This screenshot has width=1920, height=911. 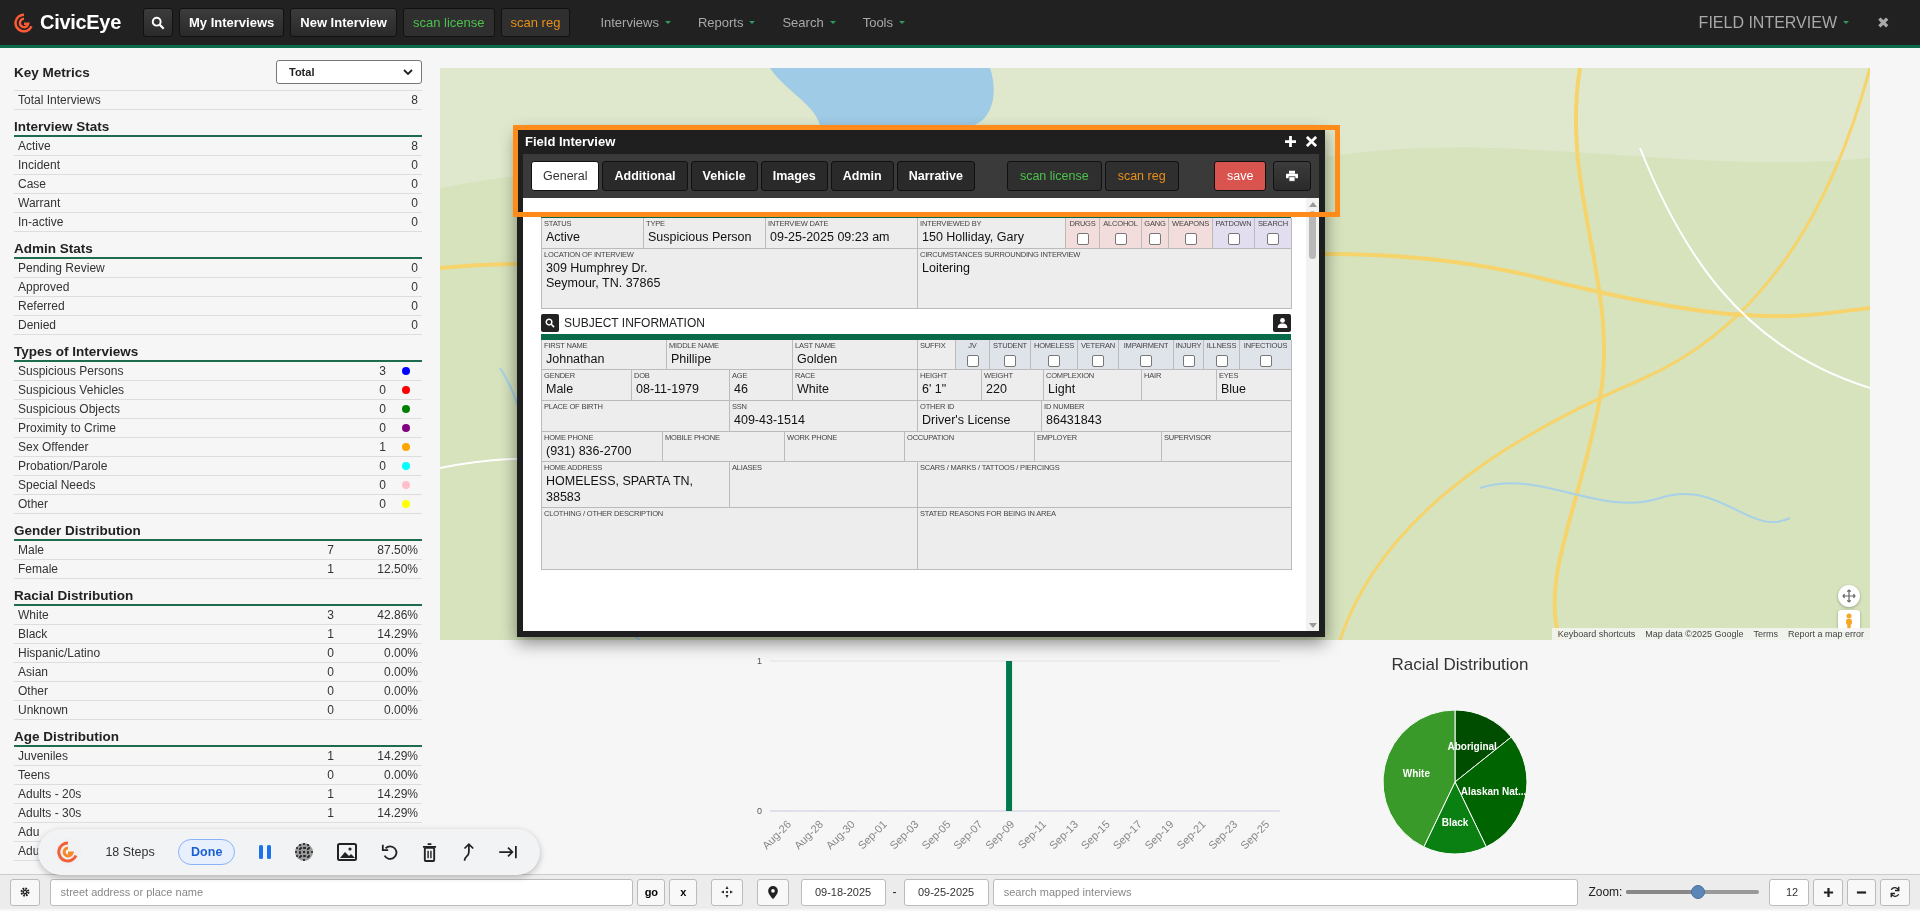 I want to click on print-button, so click(x=1292, y=176).